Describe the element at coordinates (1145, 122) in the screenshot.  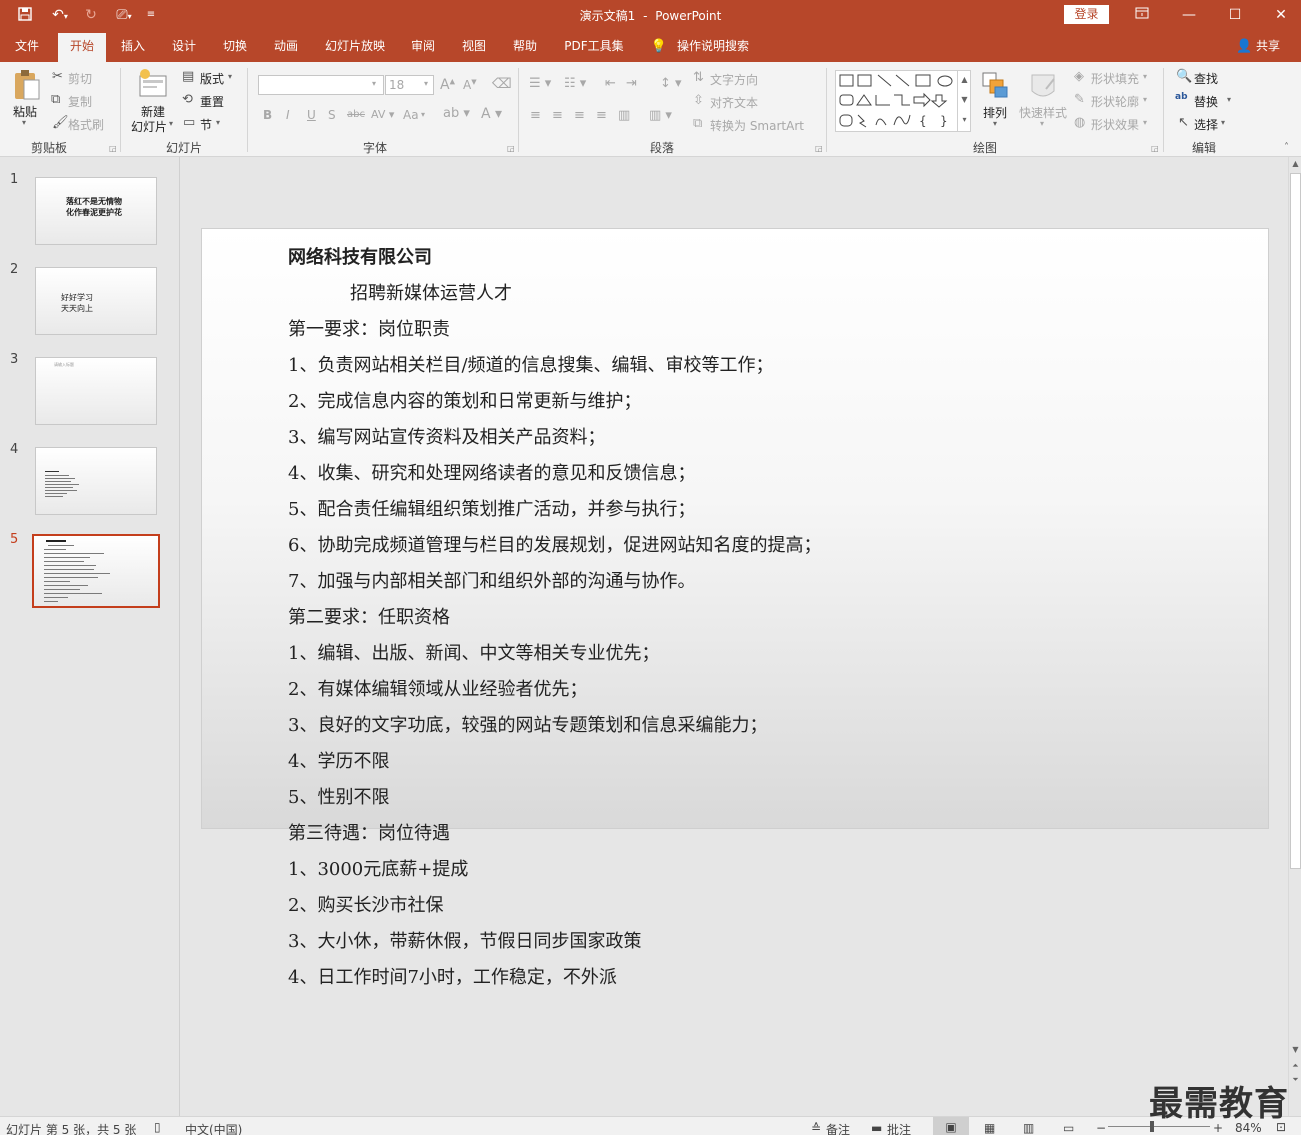
I see `shape-effects-dropdown-icon: ▾` at that location.